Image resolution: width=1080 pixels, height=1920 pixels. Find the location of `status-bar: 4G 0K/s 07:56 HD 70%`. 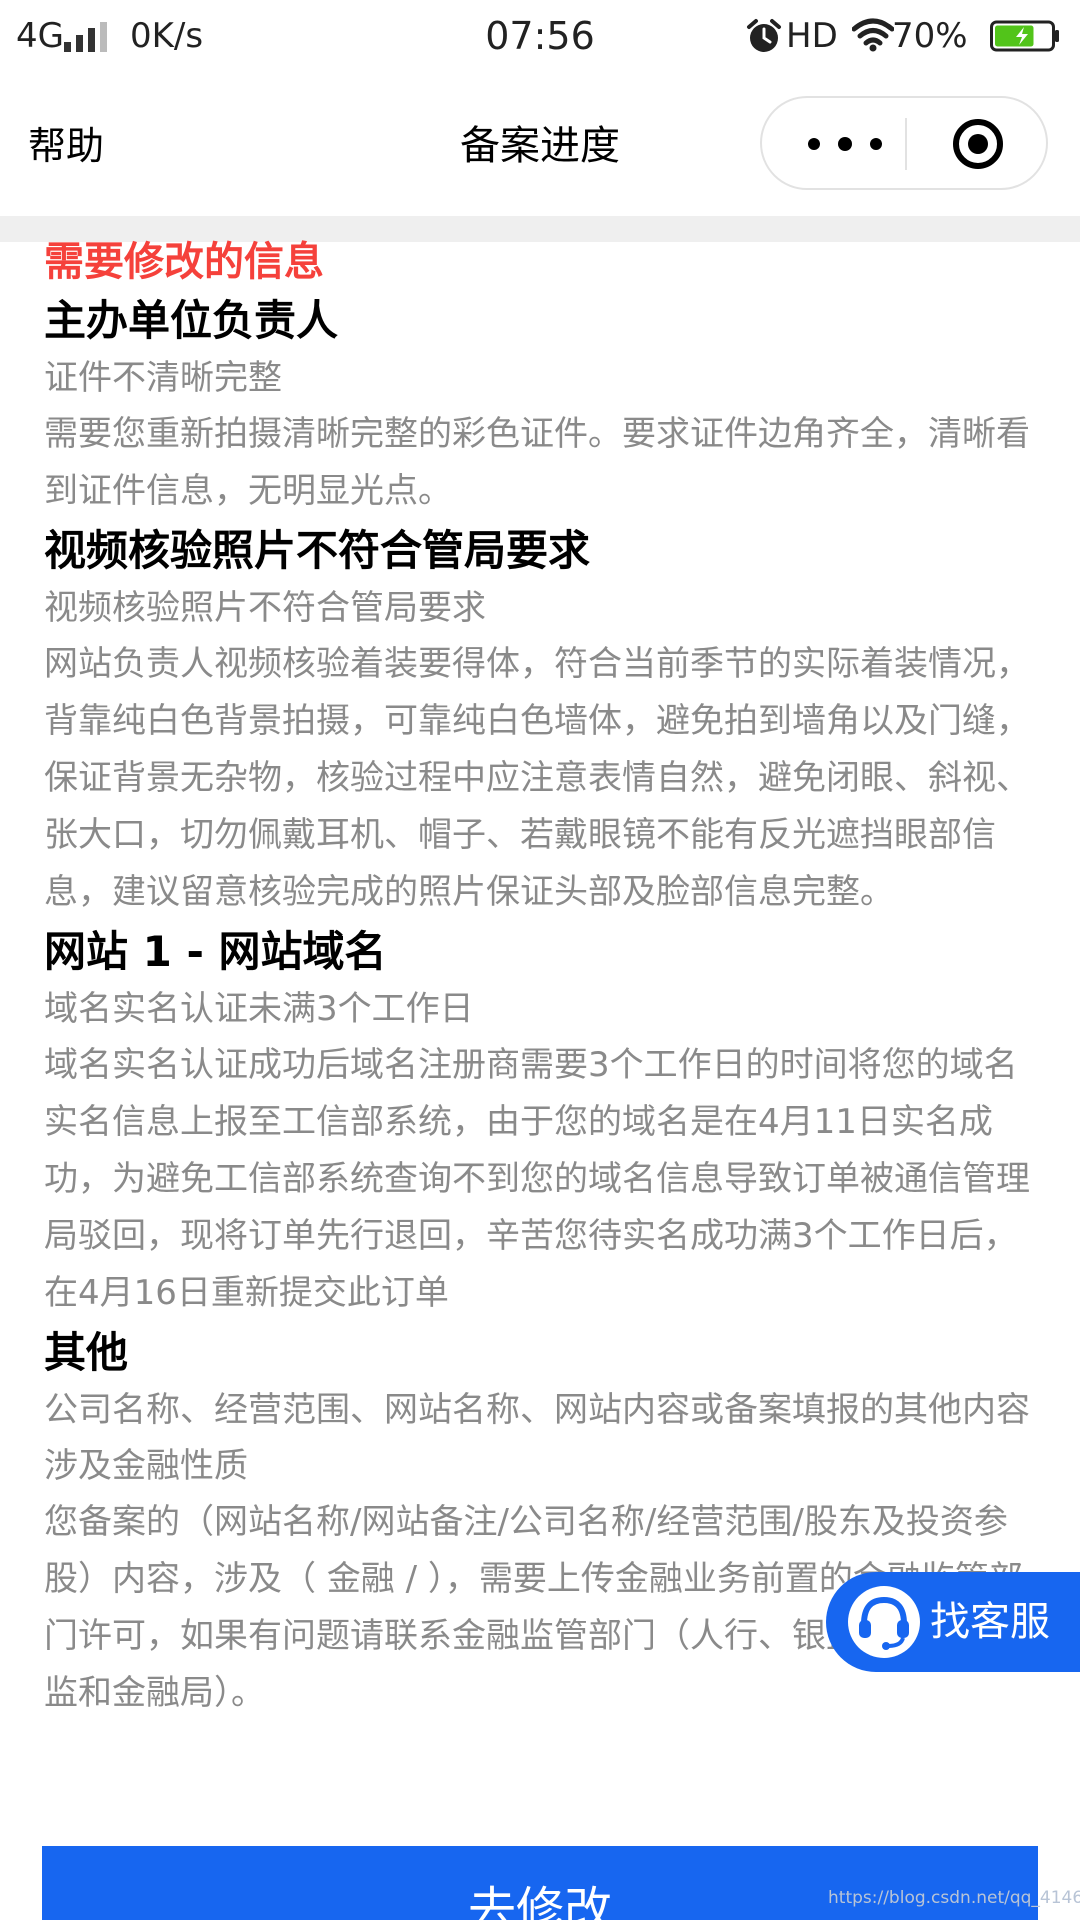

status-bar: 4G 0K/s 07:56 HD 70% is located at coordinates (540, 38).